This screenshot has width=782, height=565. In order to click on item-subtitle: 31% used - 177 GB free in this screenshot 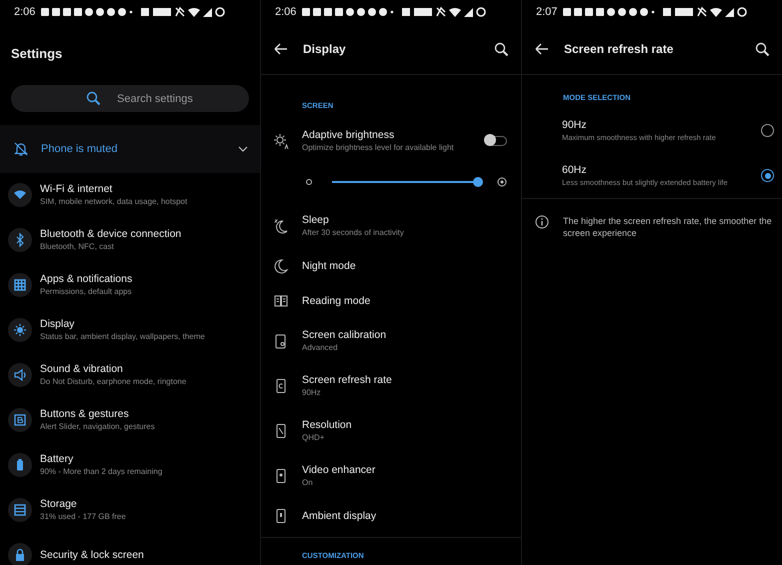, I will do `click(83, 516)`.